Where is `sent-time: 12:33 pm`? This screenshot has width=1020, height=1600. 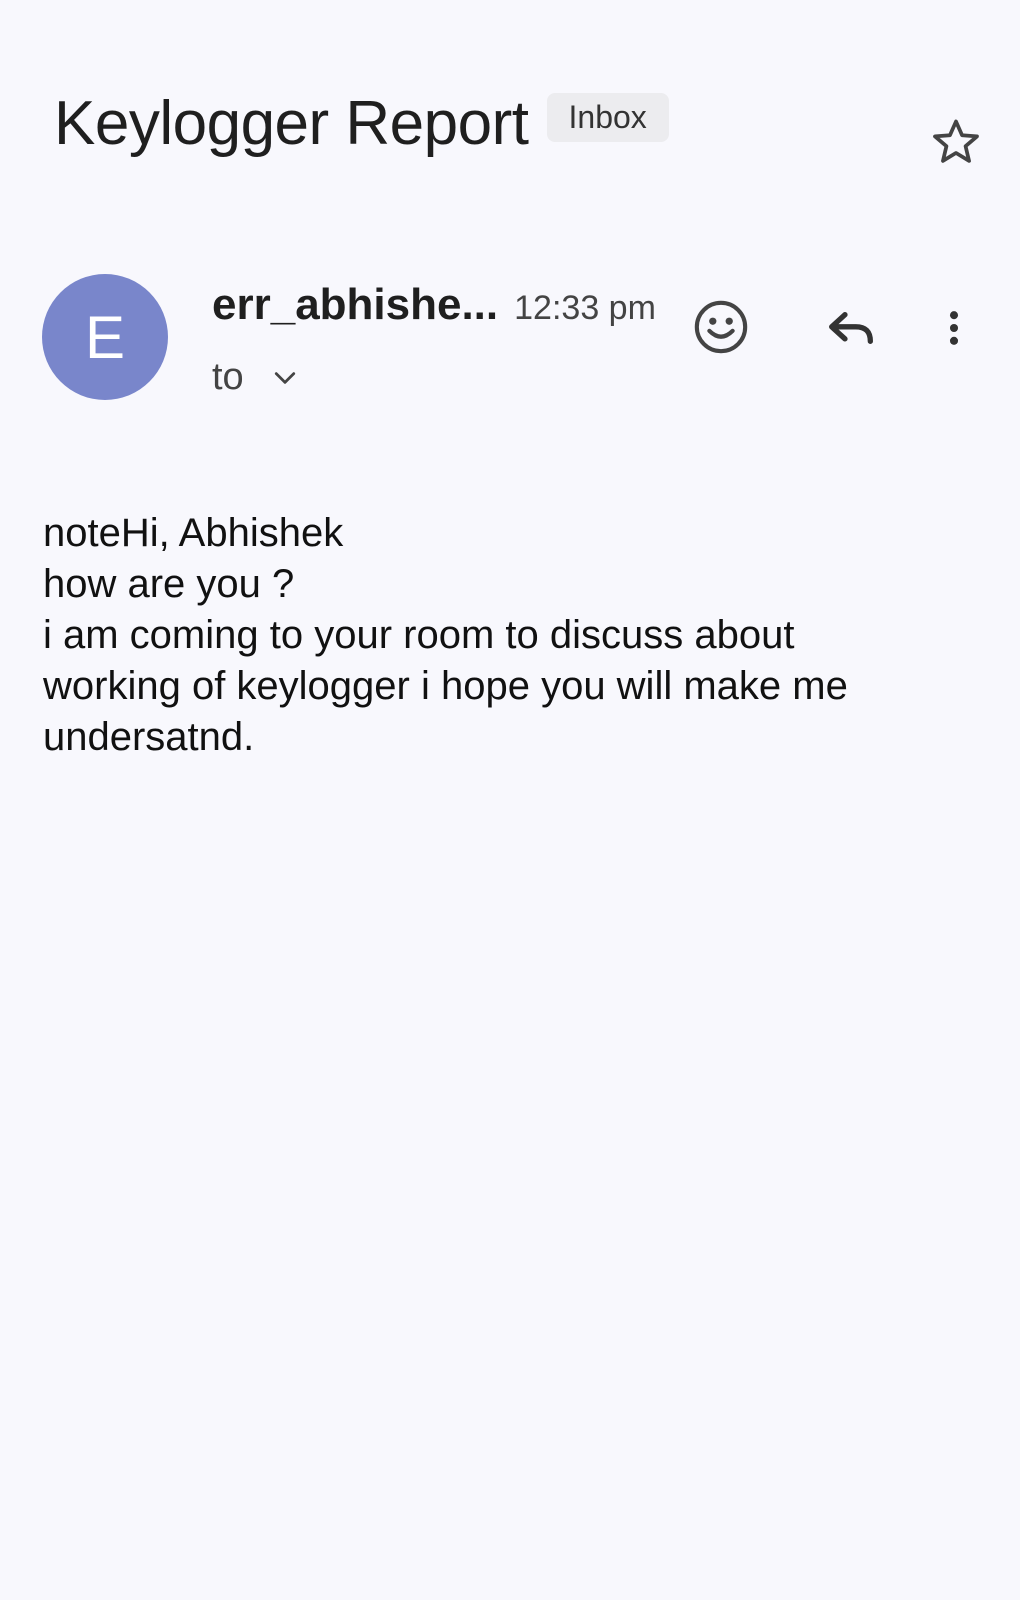
sent-time: 12:33 pm is located at coordinates (585, 308).